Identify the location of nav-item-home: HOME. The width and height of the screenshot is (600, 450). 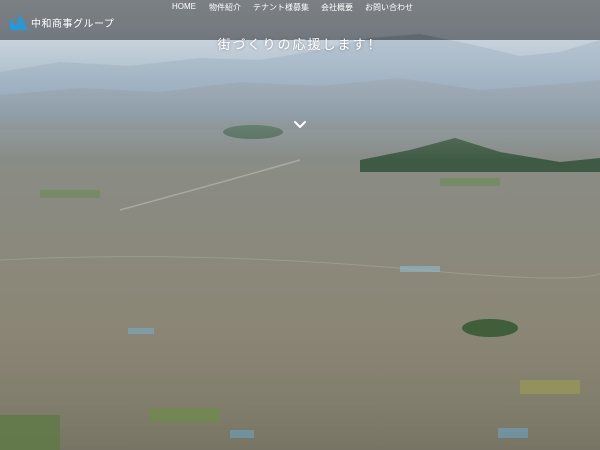
(181, 7).